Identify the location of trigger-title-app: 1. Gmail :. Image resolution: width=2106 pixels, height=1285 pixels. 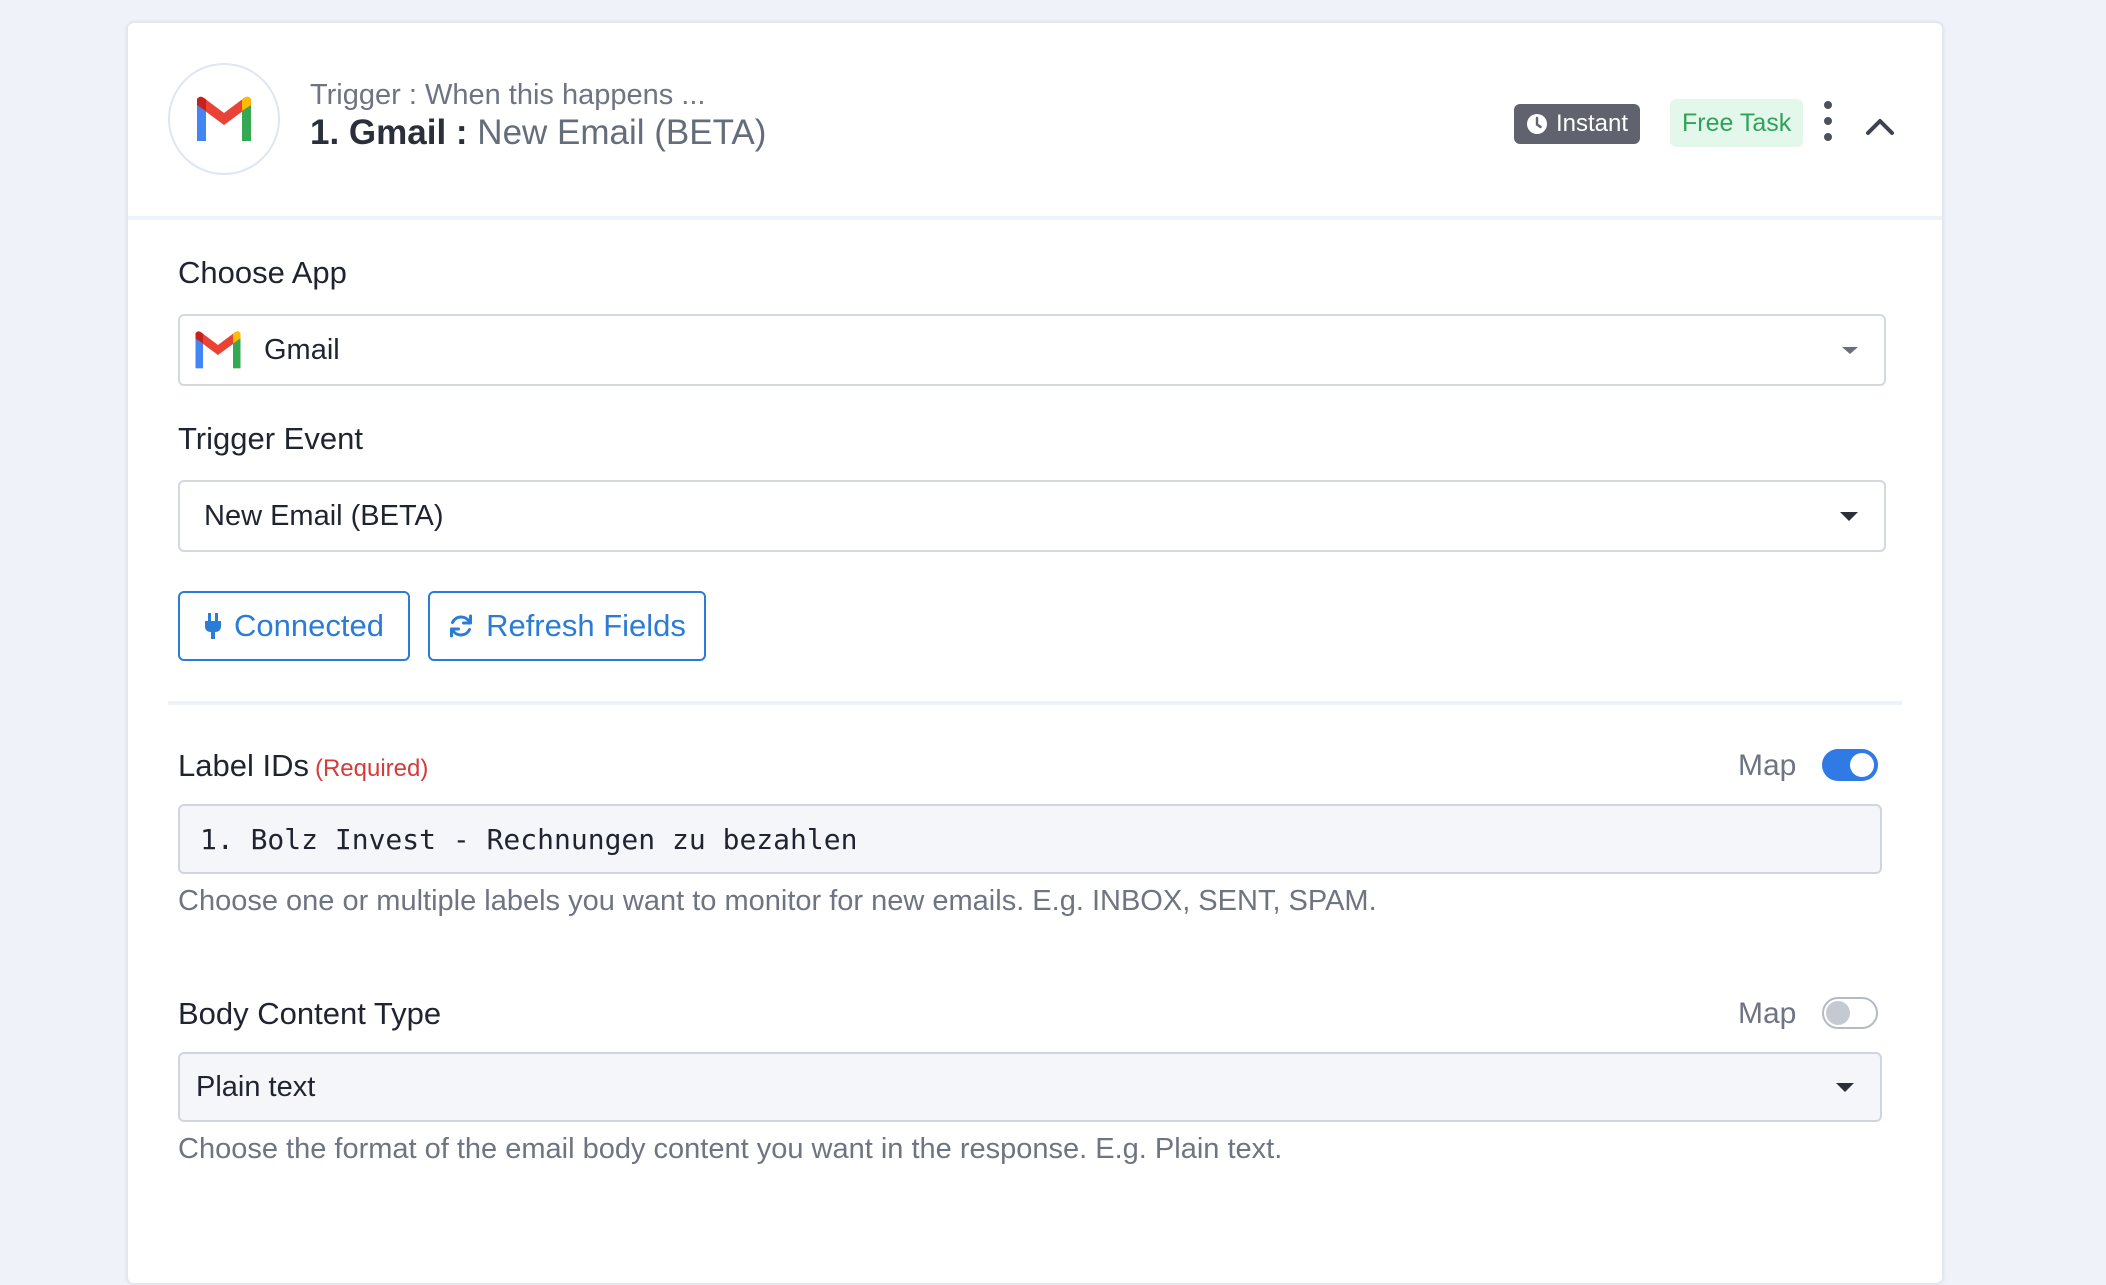
(389, 132).